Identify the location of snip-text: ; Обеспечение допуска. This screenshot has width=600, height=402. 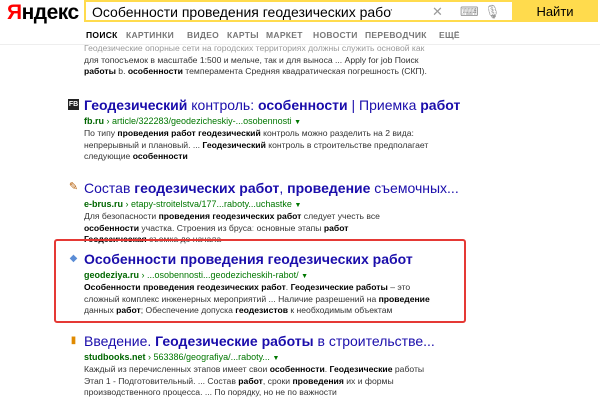
(188, 310).